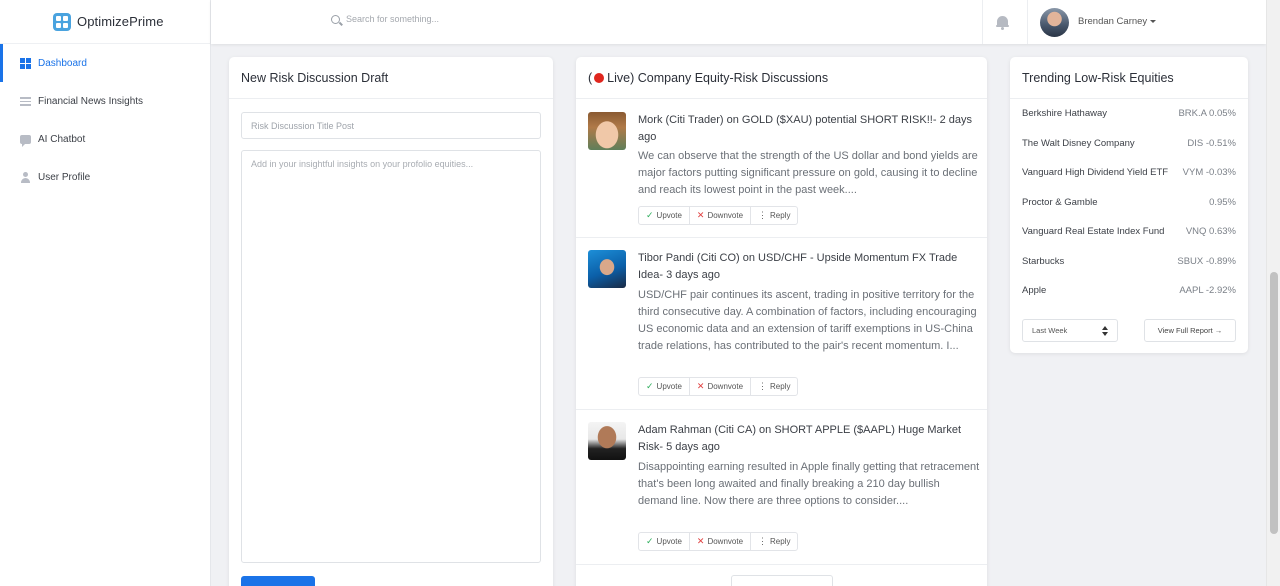 This screenshot has height=586, width=1280. Describe the element at coordinates (1078, 143) in the screenshot. I see `equity-name: The Walt Disney Company` at that location.